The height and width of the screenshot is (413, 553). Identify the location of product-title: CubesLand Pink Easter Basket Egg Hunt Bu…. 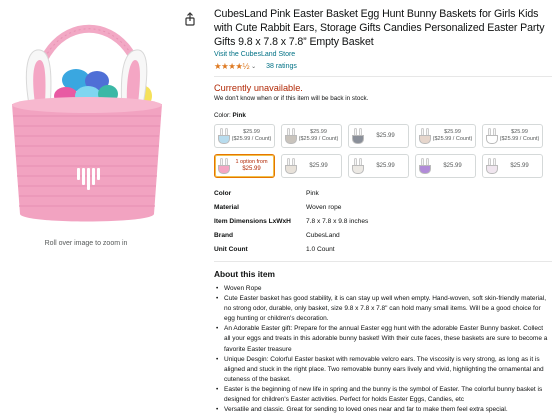
(379, 28).